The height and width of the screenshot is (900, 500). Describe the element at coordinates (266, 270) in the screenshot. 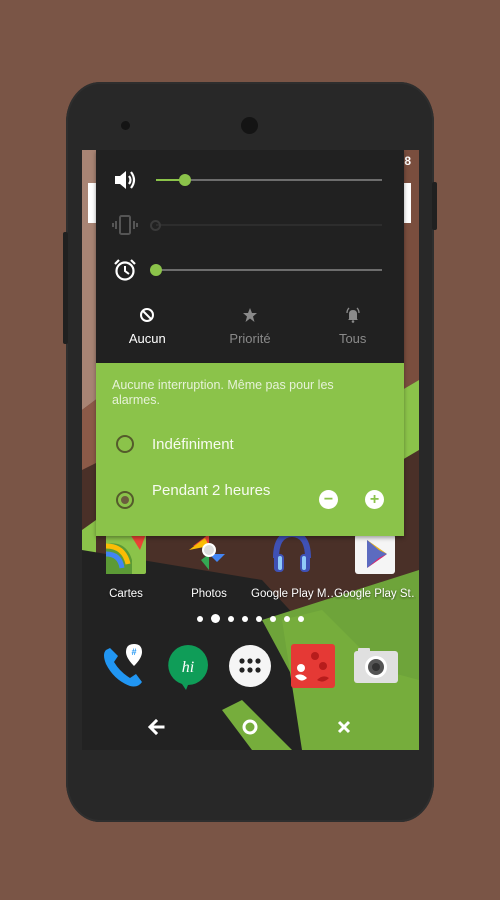

I see `alarm-volume-slider` at that location.